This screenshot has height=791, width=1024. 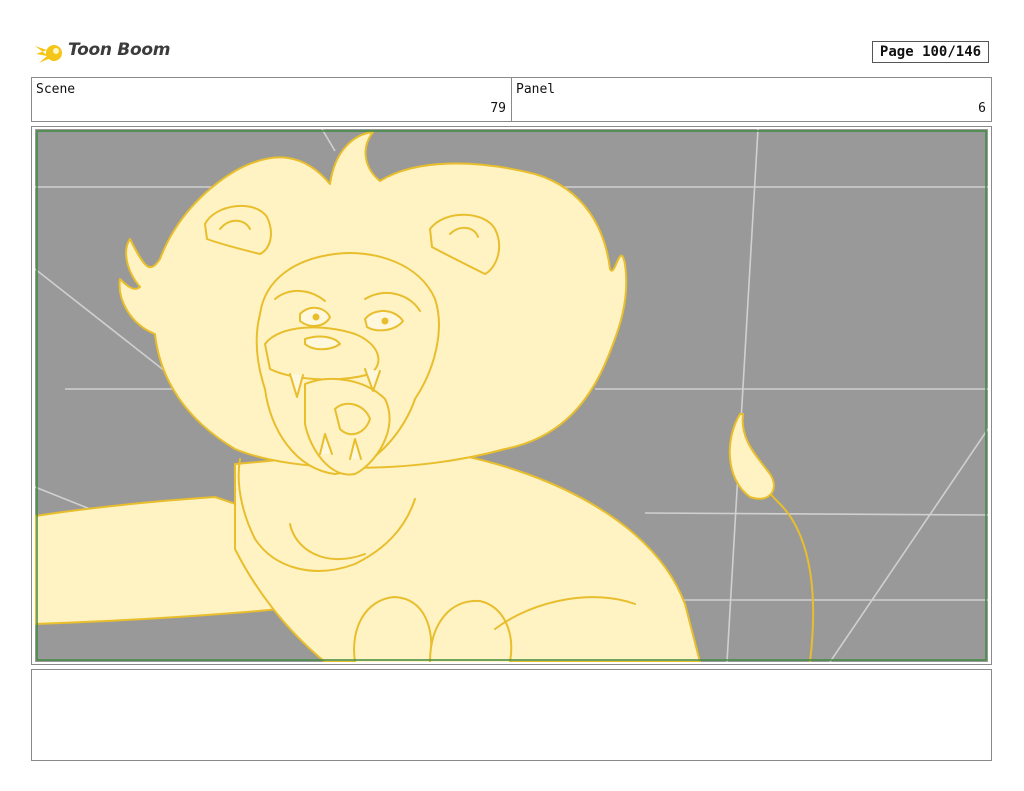 I want to click on toon-boom-logo-icon, so click(x=48, y=54).